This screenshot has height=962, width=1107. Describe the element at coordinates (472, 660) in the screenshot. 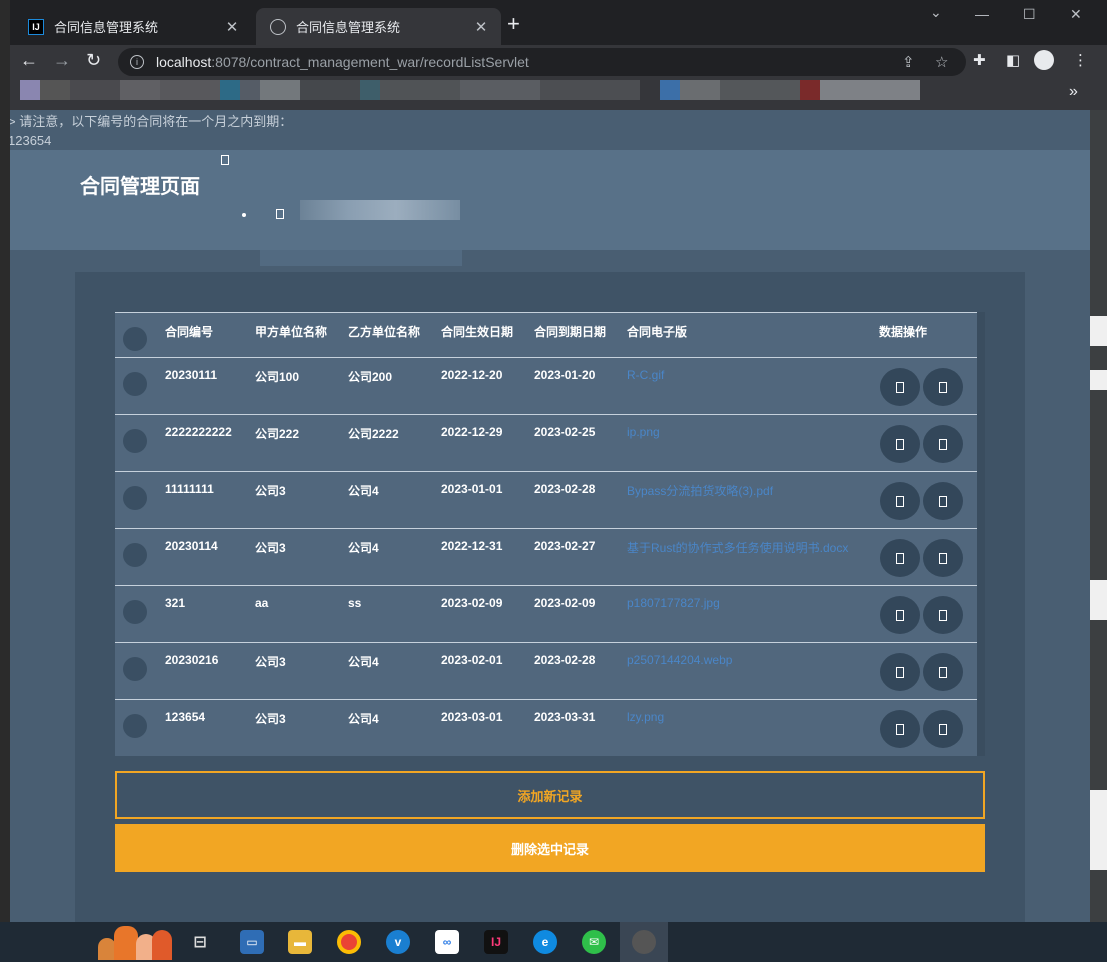

I see `start-date-cell: 2023-02-01` at that location.